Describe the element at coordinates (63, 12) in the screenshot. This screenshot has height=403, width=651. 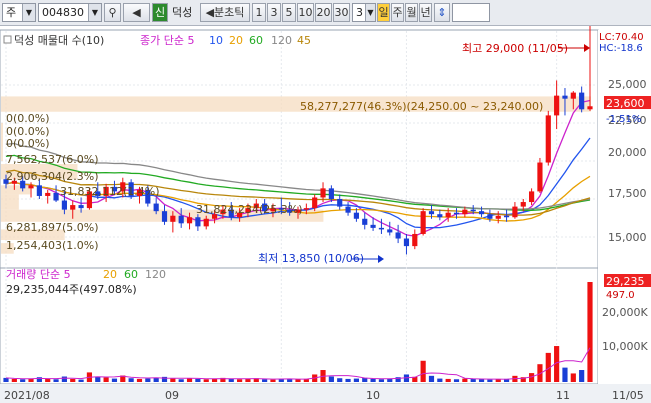
I see `code-value: 004830` at that location.